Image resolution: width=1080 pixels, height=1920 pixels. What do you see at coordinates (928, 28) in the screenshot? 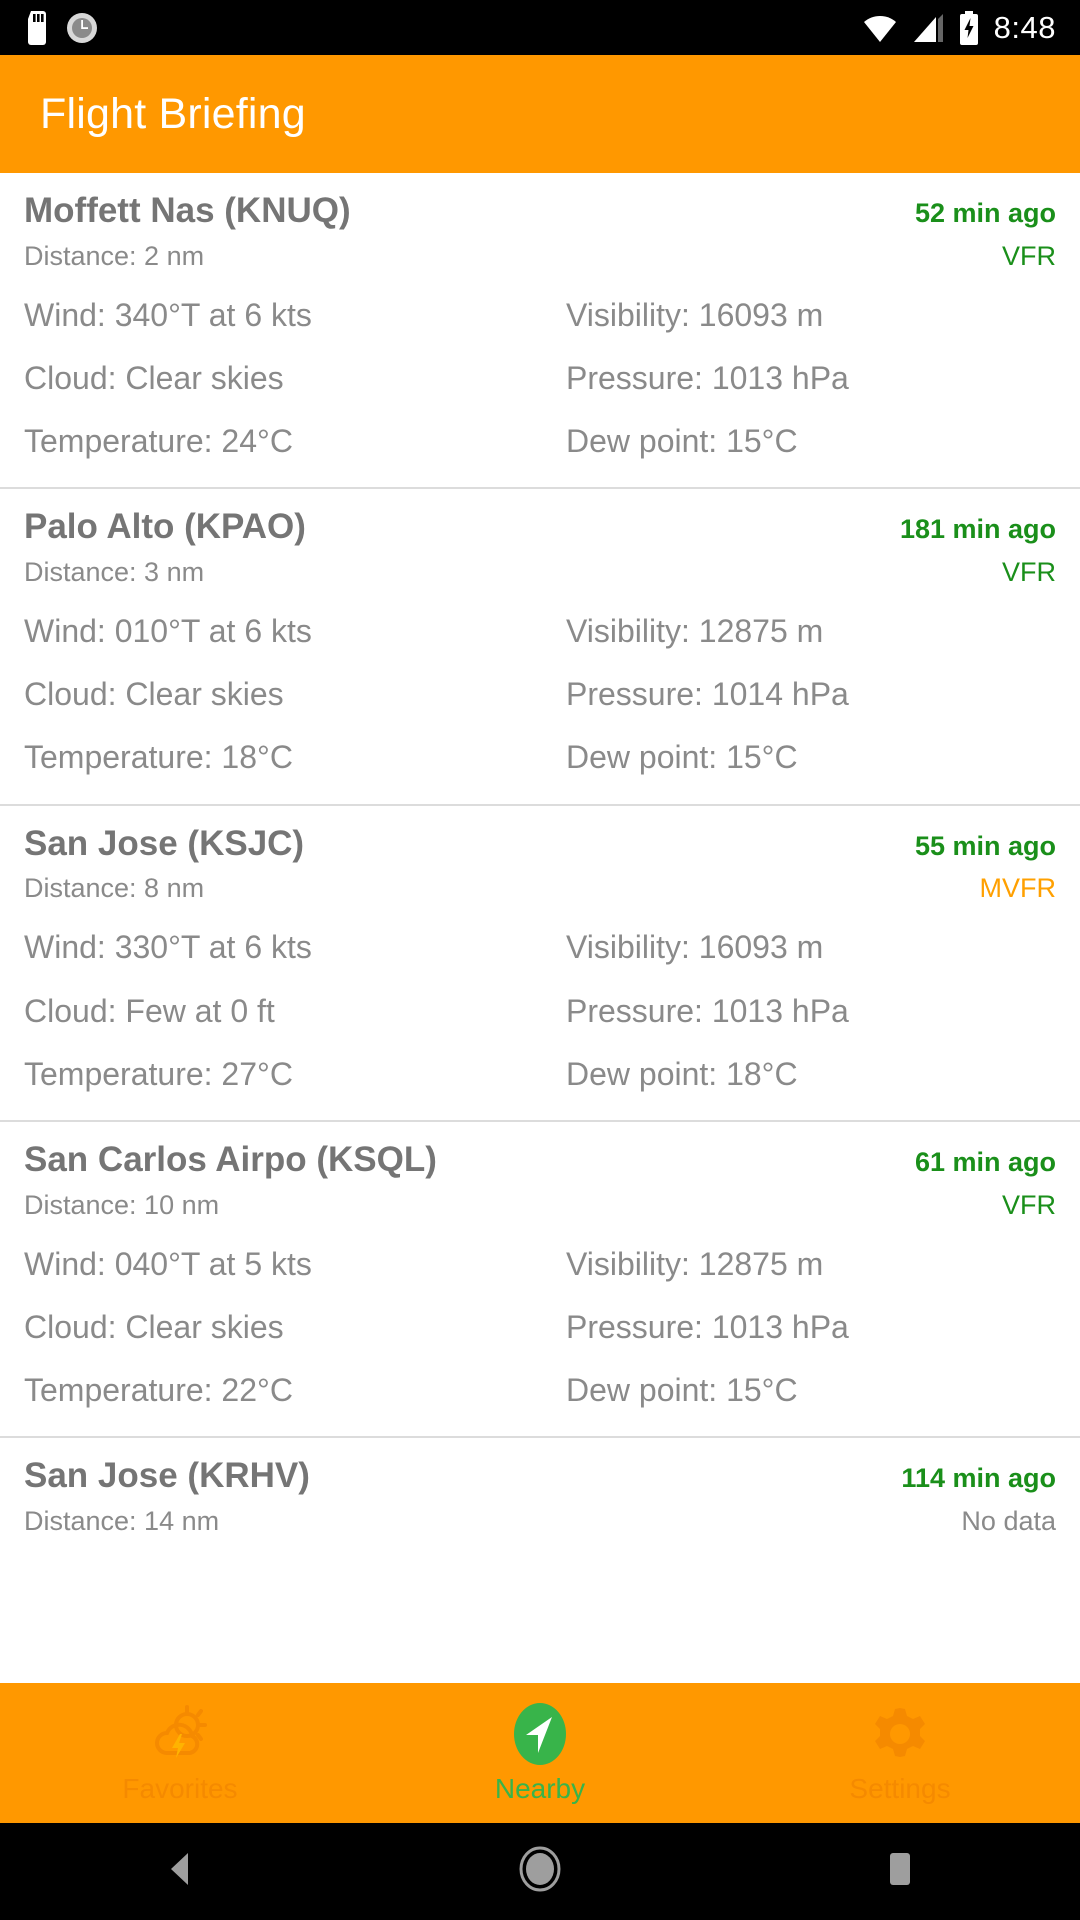
I see `signal-icon` at bounding box center [928, 28].